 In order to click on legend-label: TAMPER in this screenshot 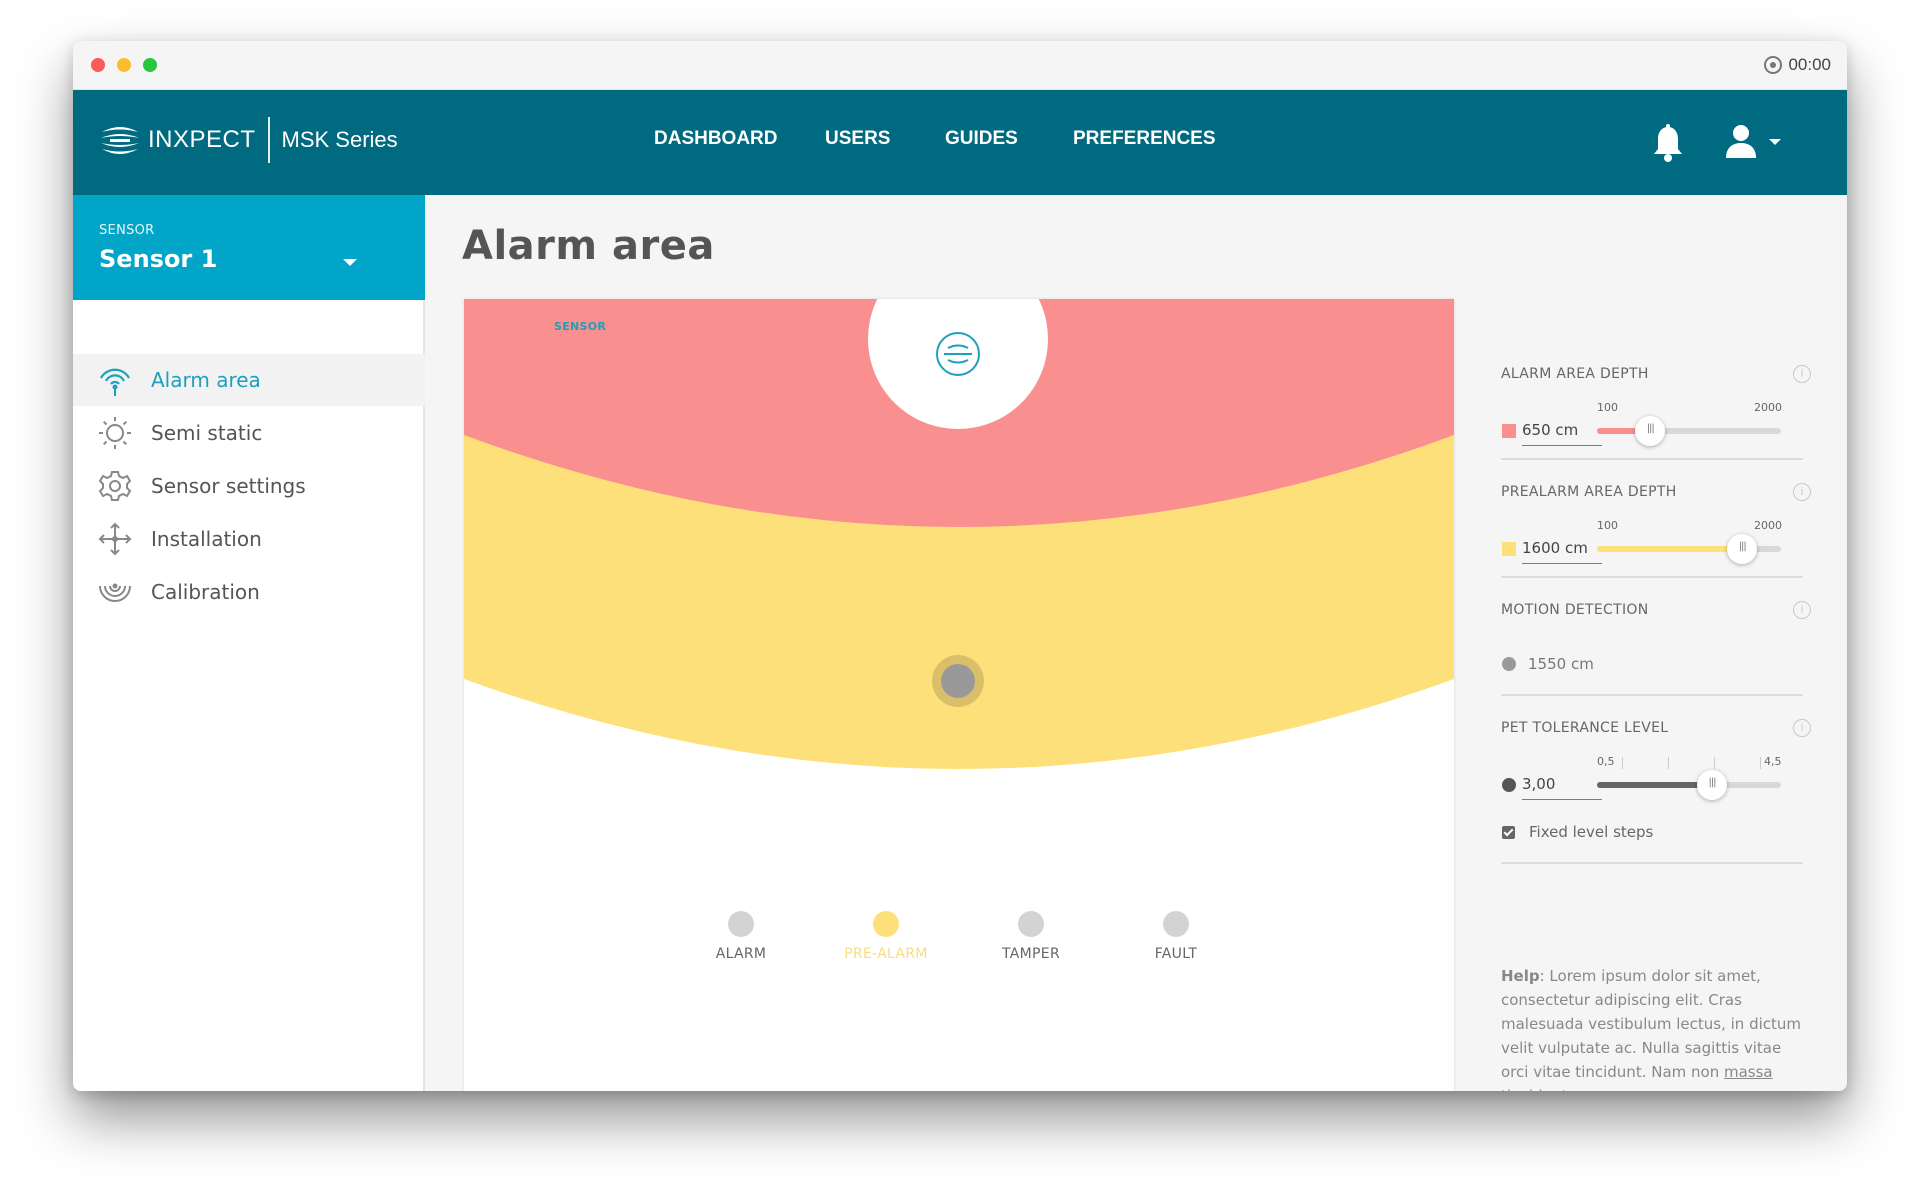, I will do `click(1031, 954)`.